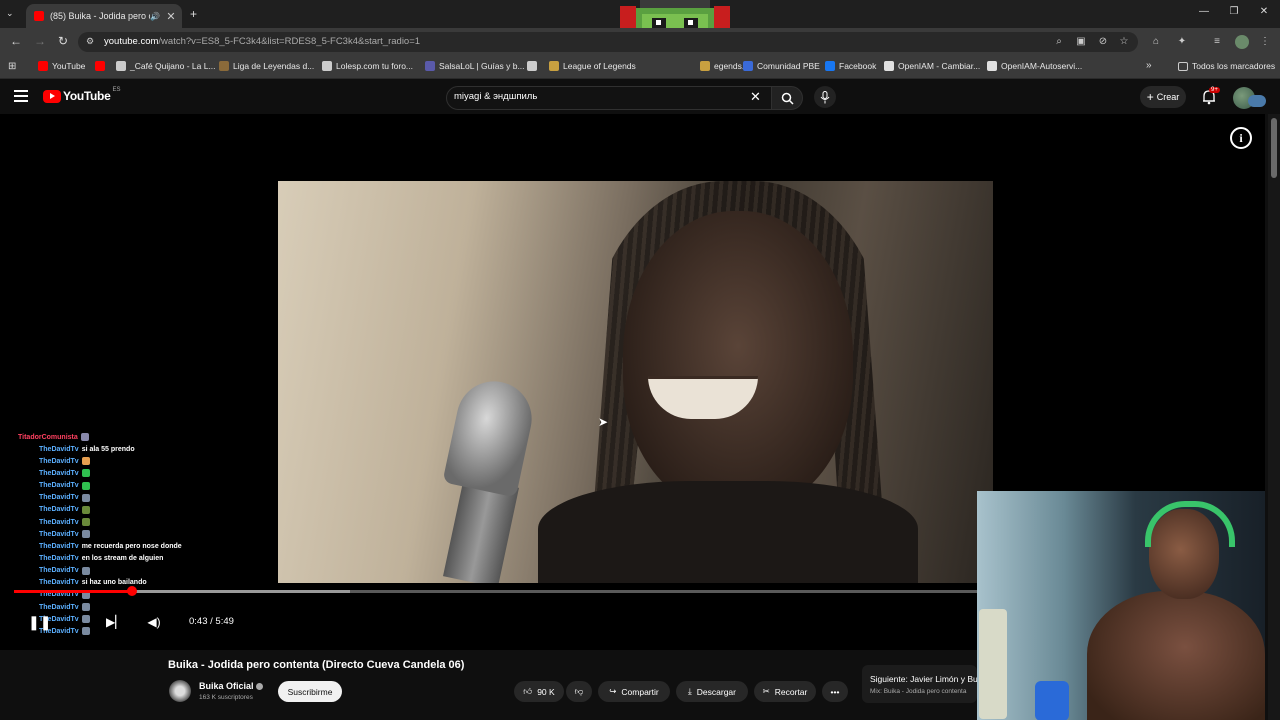  Describe the element at coordinates (1204, 13) in the screenshot. I see `minimize-icon: —` at that location.